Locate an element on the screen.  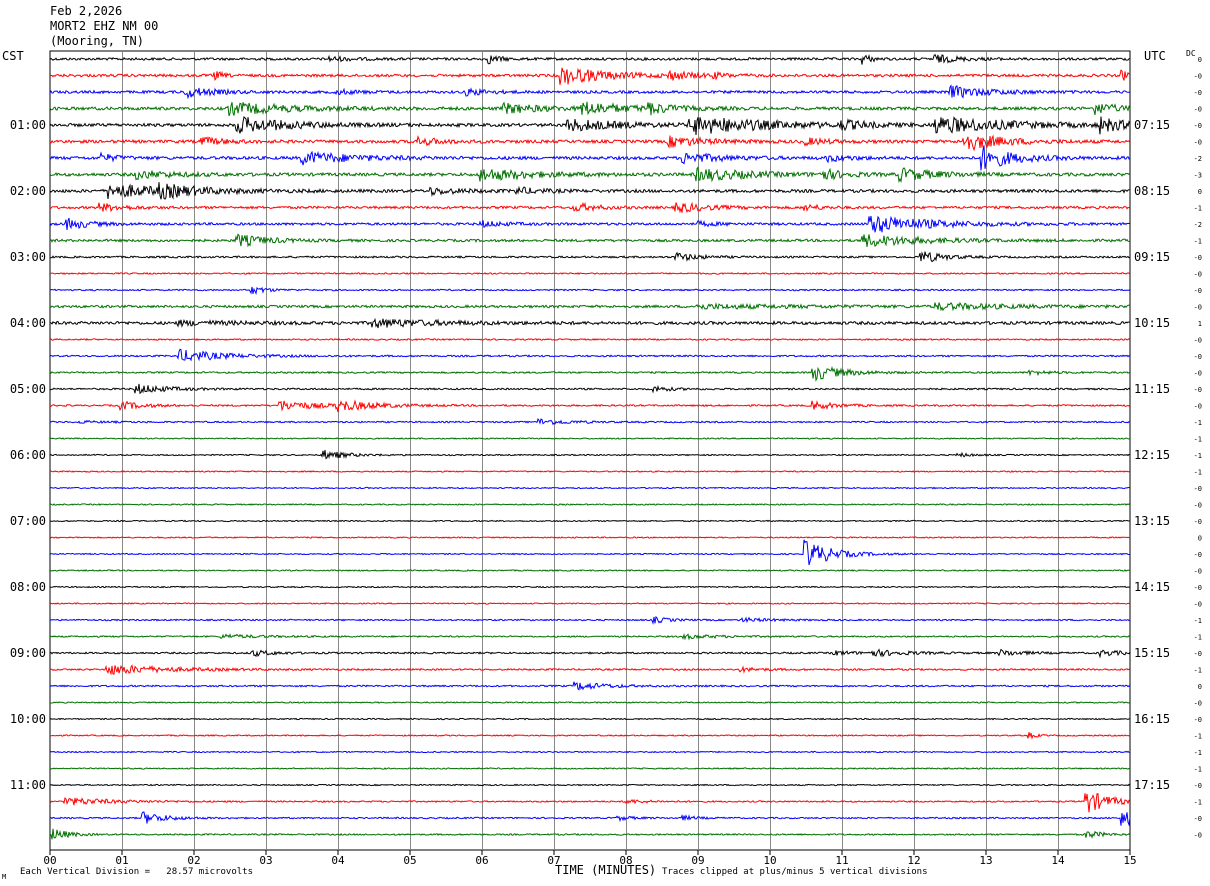
dc-offset-label: -2 is located at coordinates (1198, 225).